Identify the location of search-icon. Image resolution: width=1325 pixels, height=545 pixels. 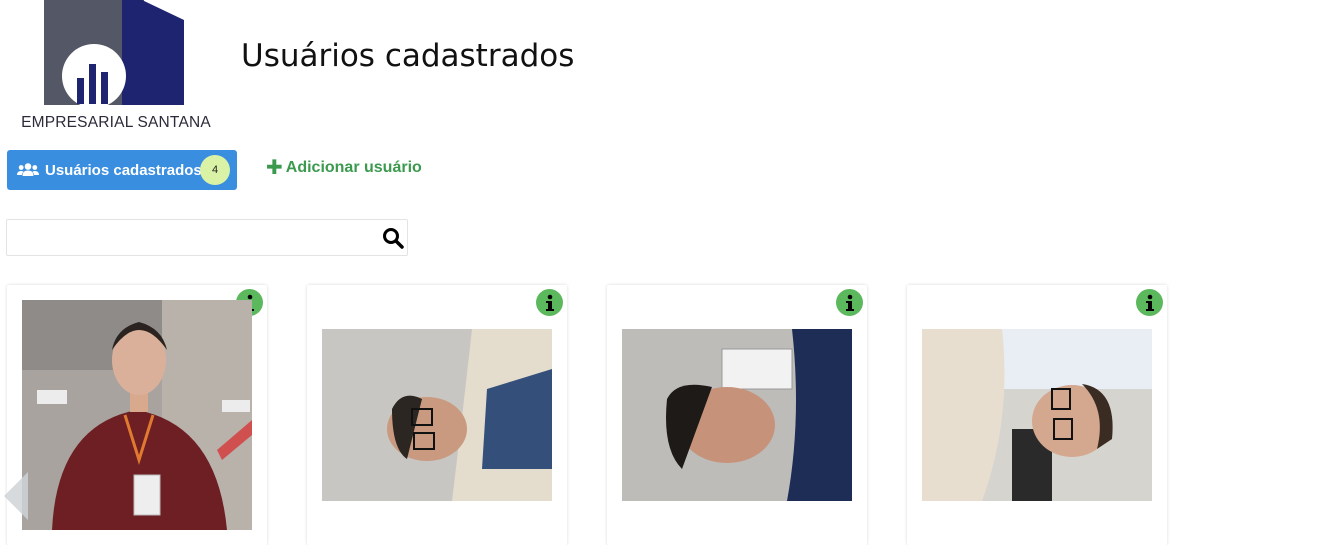
(393, 238).